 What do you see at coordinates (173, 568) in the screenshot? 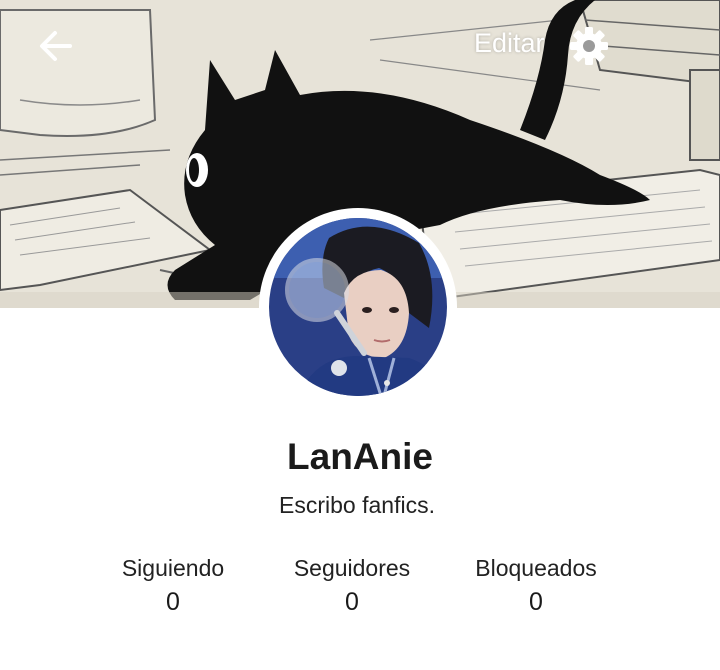
I see `stat-label: Siguiendo` at bounding box center [173, 568].